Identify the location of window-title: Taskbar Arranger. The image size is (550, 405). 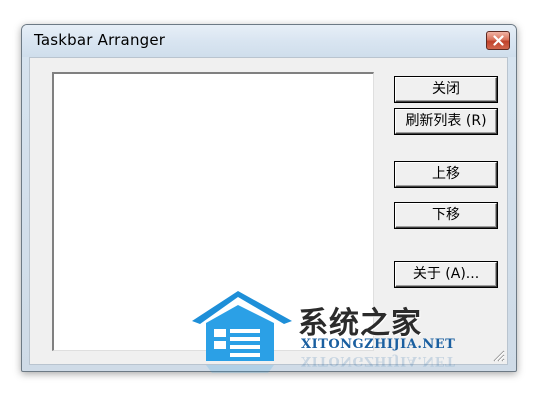
(100, 40).